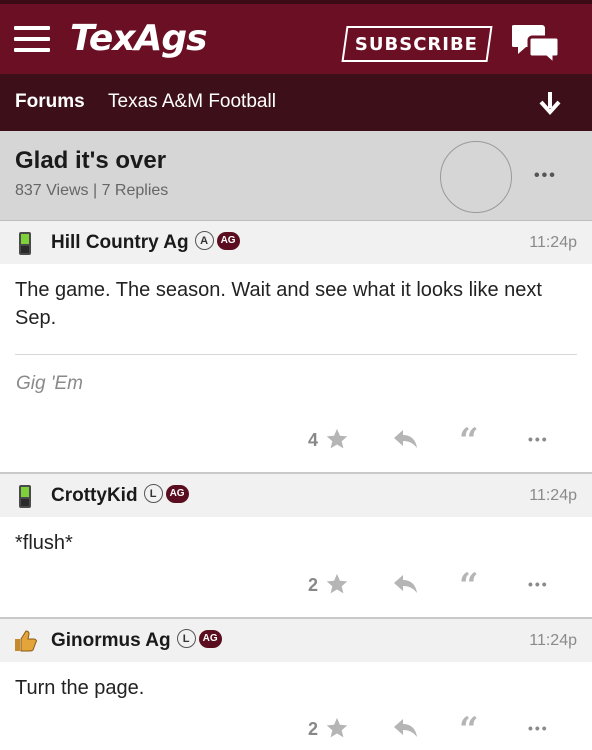 Image resolution: width=592 pixels, height=750 pixels. What do you see at coordinates (296, 495) in the screenshot?
I see `post-header: CrottyKid L AG 11:24p` at bounding box center [296, 495].